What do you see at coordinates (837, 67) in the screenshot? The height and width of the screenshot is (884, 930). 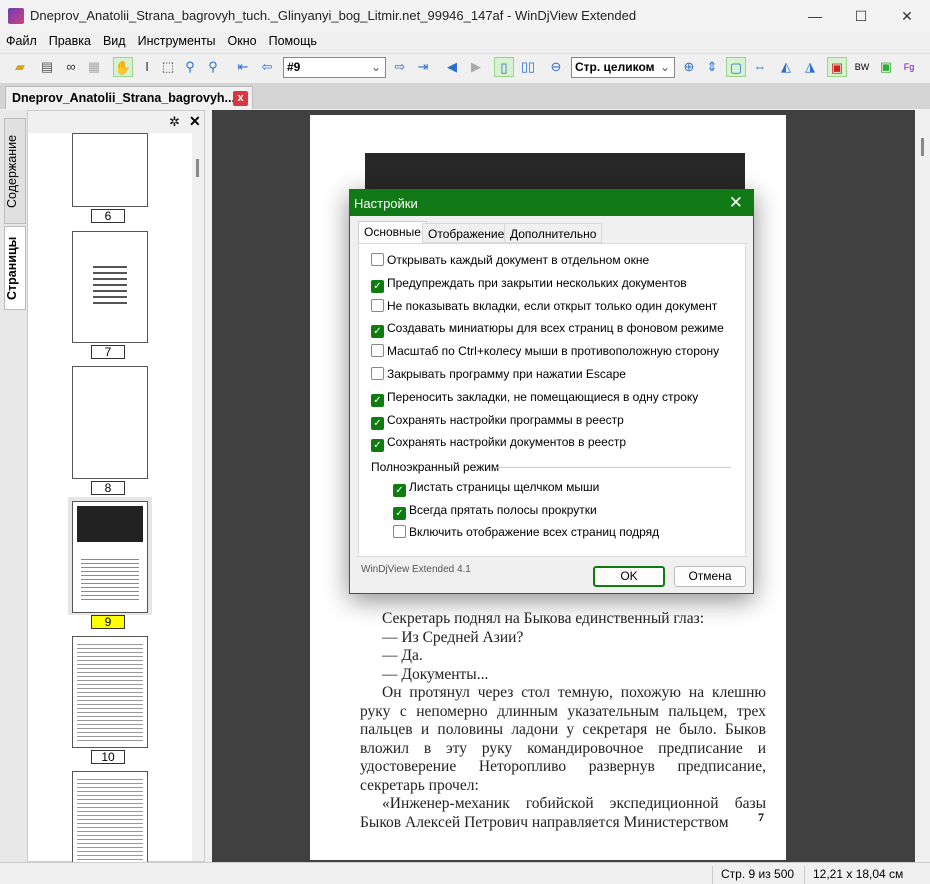 I see `color-mode-icon: ▣` at bounding box center [837, 67].